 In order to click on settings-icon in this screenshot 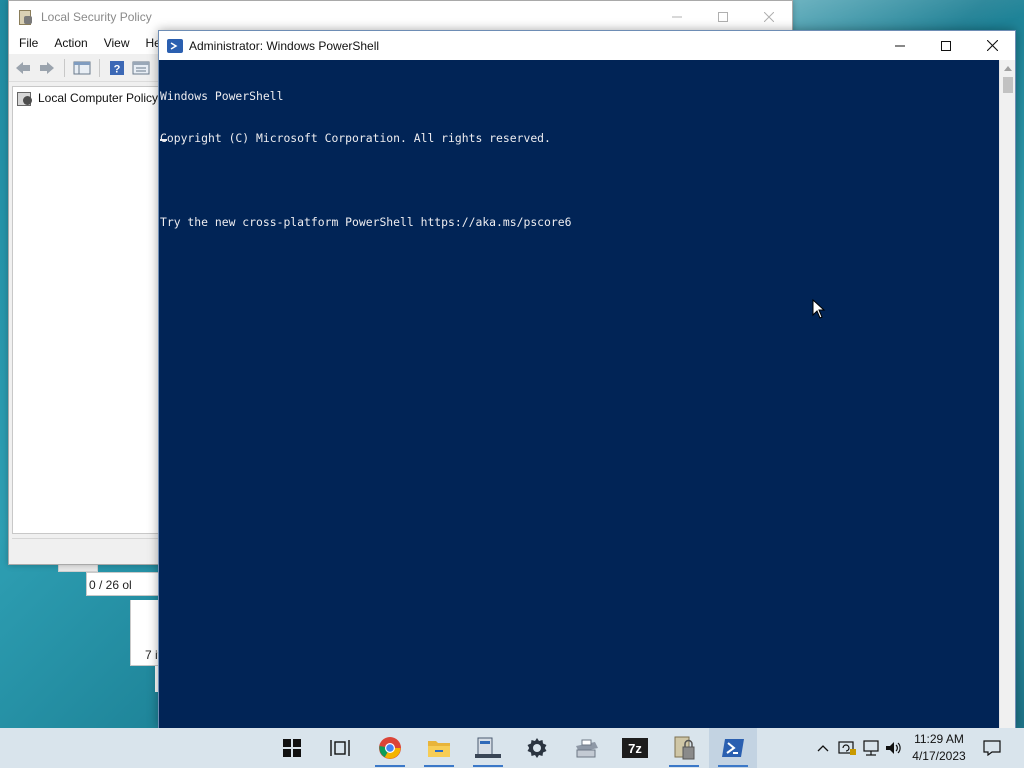, I will do `click(537, 748)`.